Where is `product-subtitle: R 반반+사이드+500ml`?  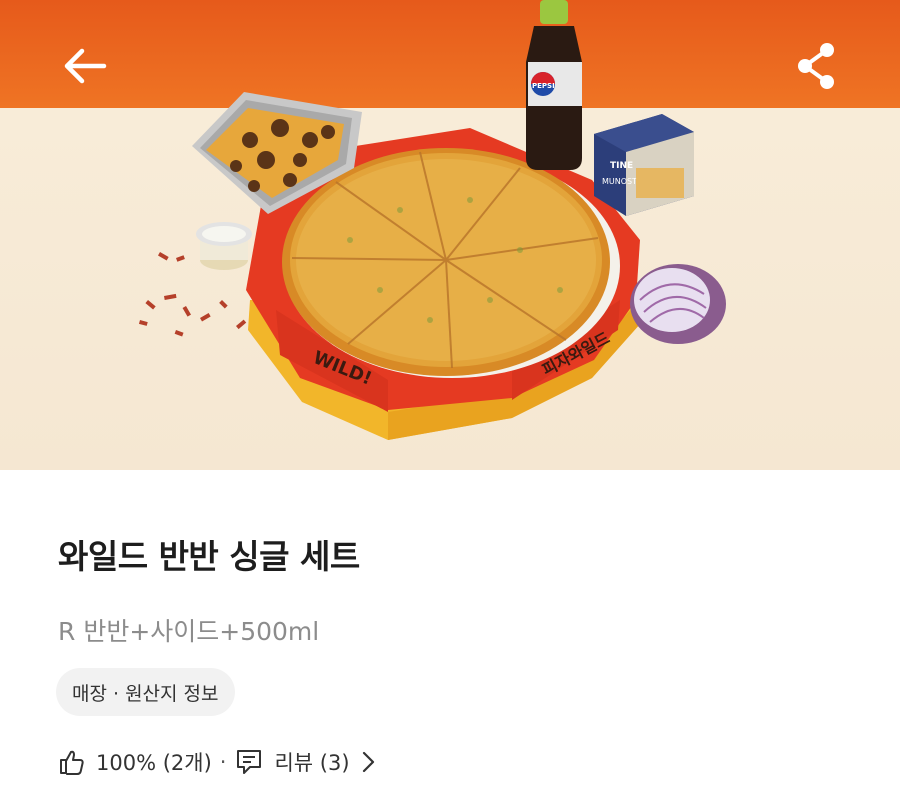
product-subtitle: R 반반+사이드+500ml is located at coordinates (189, 631).